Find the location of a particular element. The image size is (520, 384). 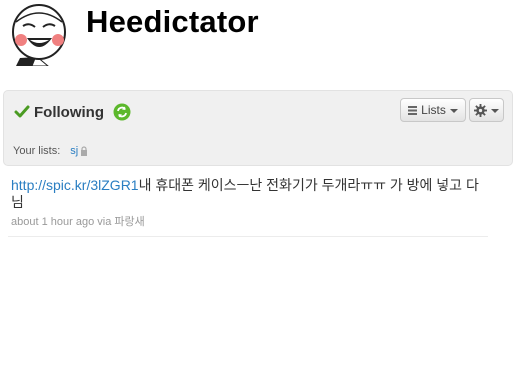

actions-menu-button is located at coordinates (486, 110).